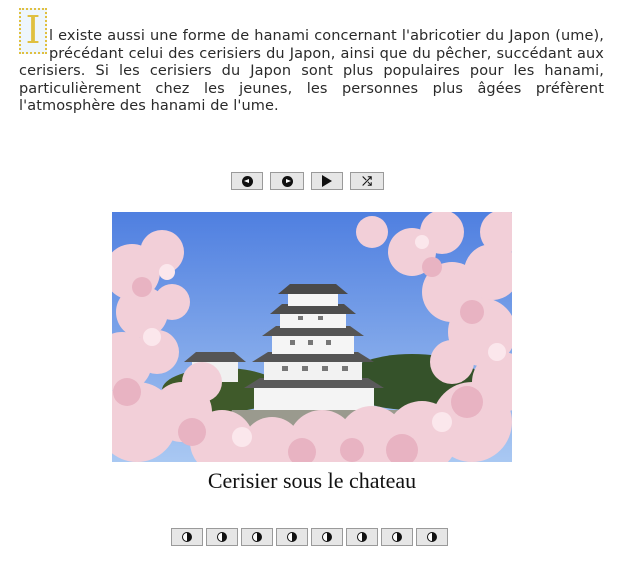 The width and height of the screenshot is (642, 573). Describe the element at coordinates (307, 181) in the screenshot. I see `slideshow-controls: ⤮` at that location.